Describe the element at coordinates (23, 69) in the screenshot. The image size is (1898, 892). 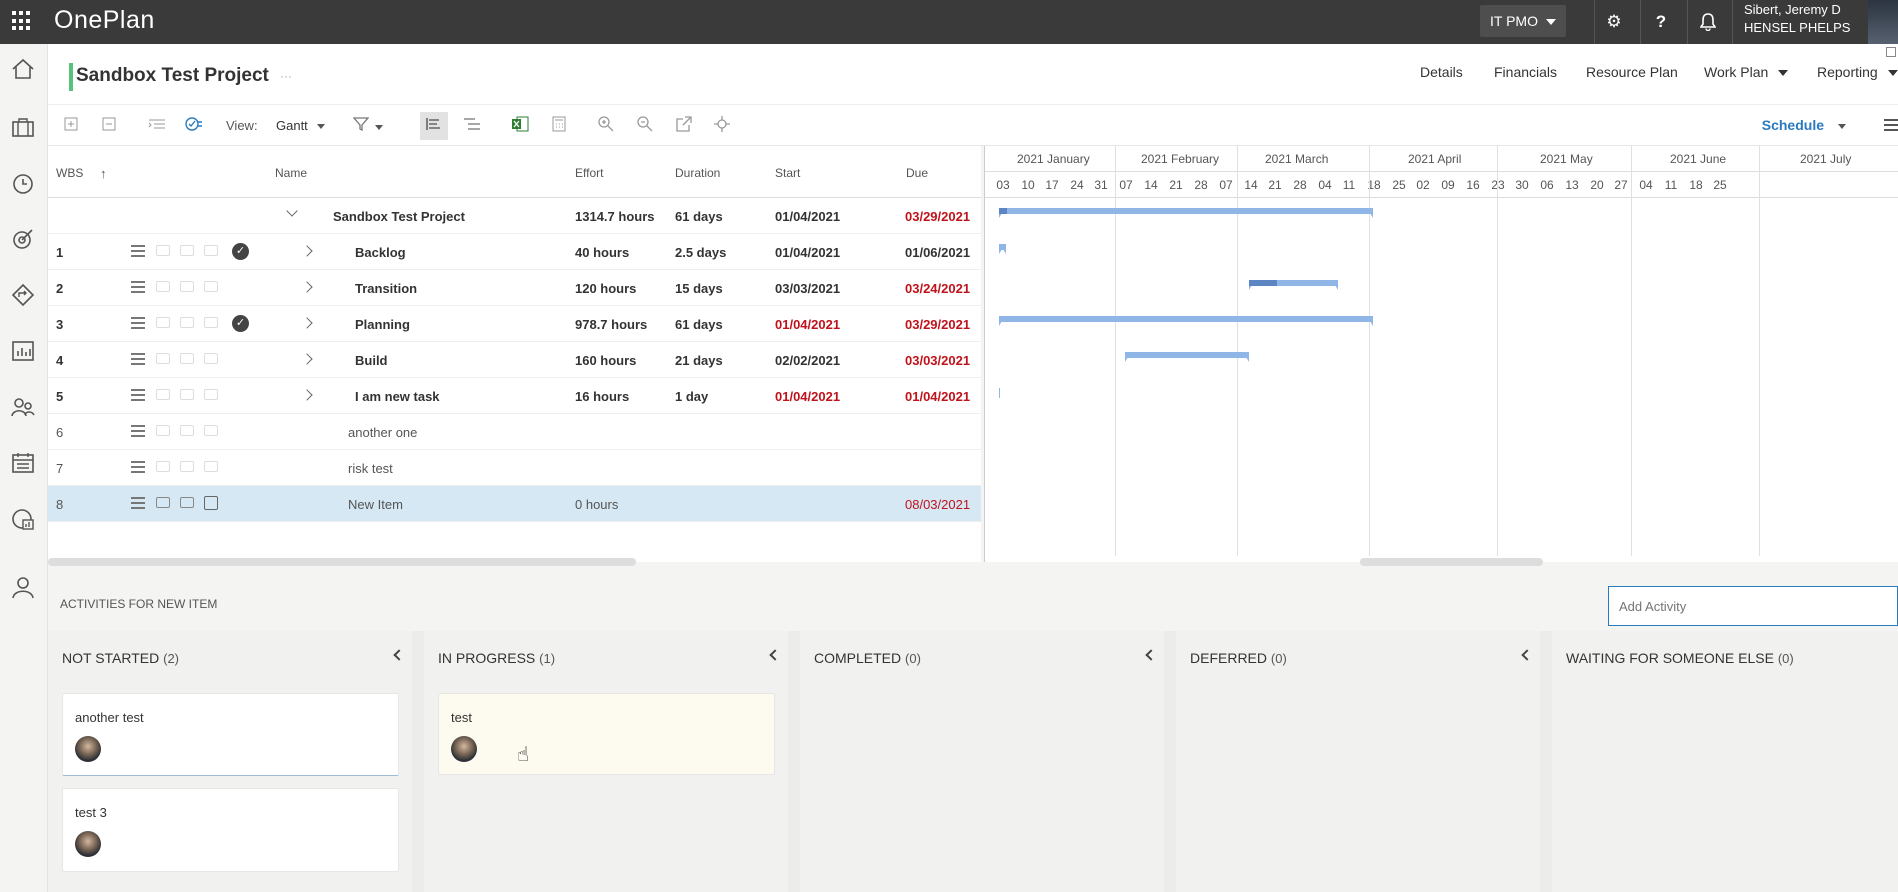
I see `home-icon` at that location.